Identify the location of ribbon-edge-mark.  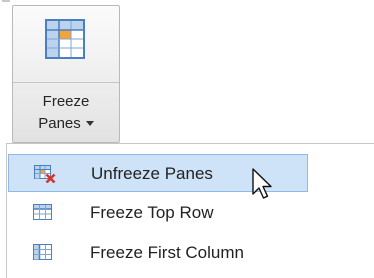
(6, 1).